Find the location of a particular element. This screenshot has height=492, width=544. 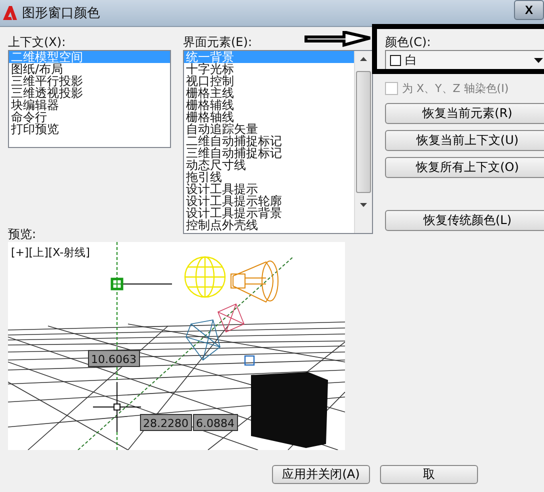

preview-label: 预览: is located at coordinates (23, 234).